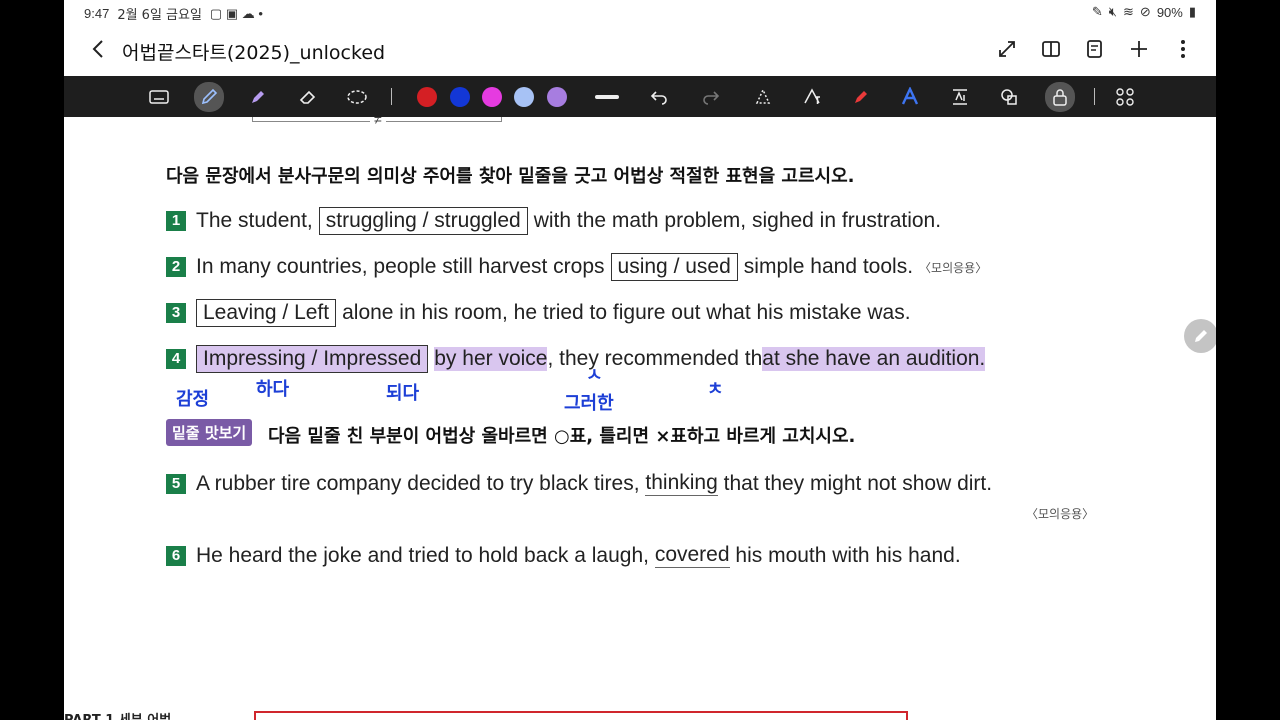 The width and height of the screenshot is (1280, 720). What do you see at coordinates (589, 403) in the screenshot?
I see `handwritten-note: 그러한` at bounding box center [589, 403].